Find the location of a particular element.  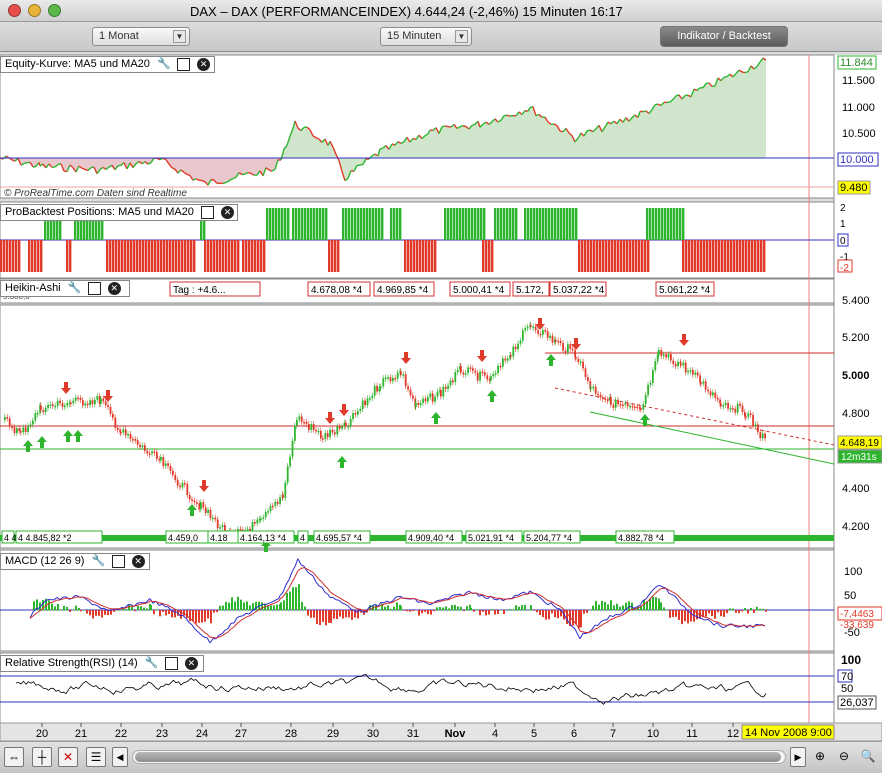

scrollbar-thumb is located at coordinates (458, 757).